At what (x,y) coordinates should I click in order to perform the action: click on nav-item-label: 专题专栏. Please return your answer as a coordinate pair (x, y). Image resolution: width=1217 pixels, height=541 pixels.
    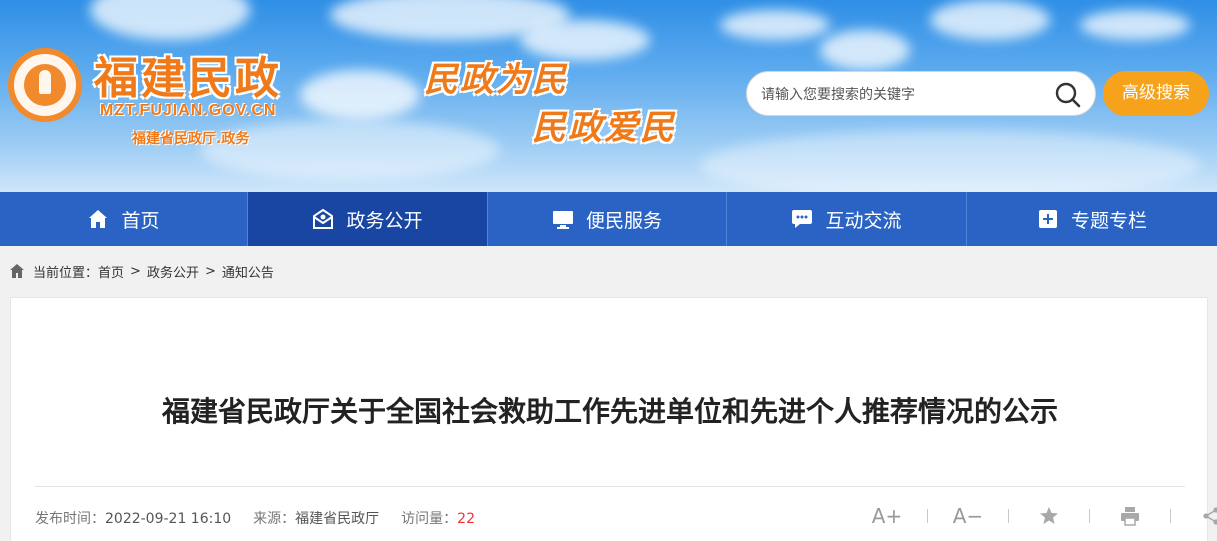
    Looking at the image, I should click on (1108, 220).